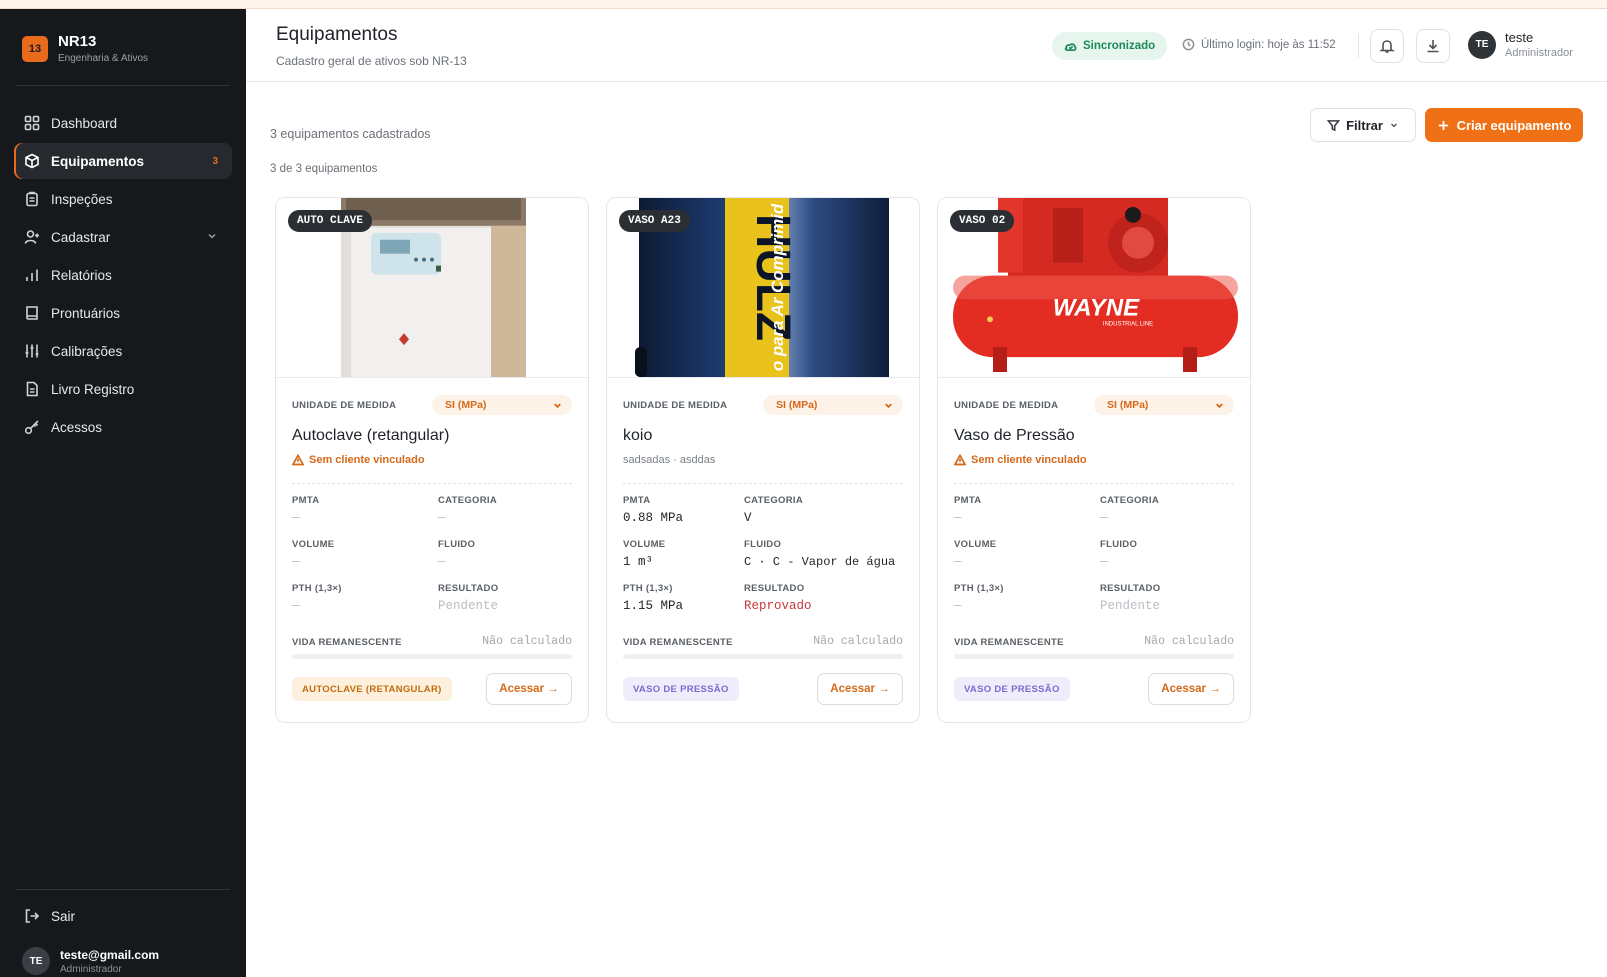  What do you see at coordinates (1268, 44) in the screenshot?
I see `last-login-text: Último login: hoje às 11:52` at bounding box center [1268, 44].